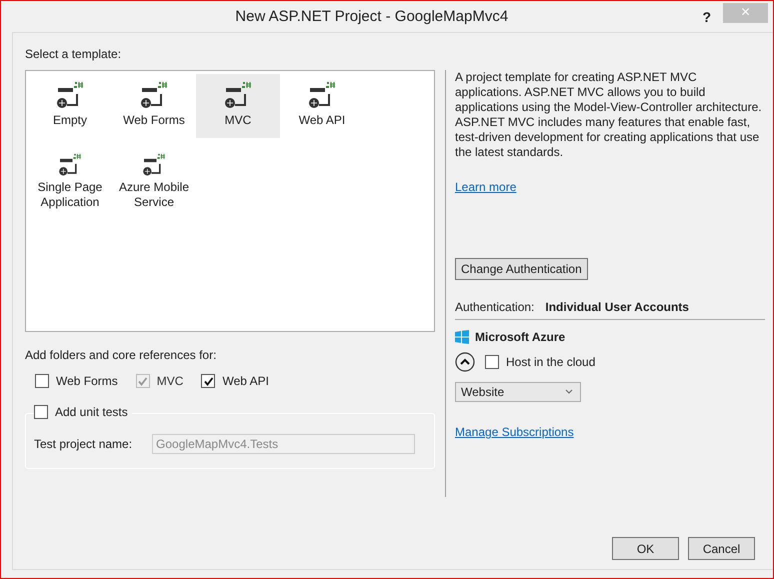 This screenshot has width=774, height=579. I want to click on template-item: Web API, so click(322, 106).